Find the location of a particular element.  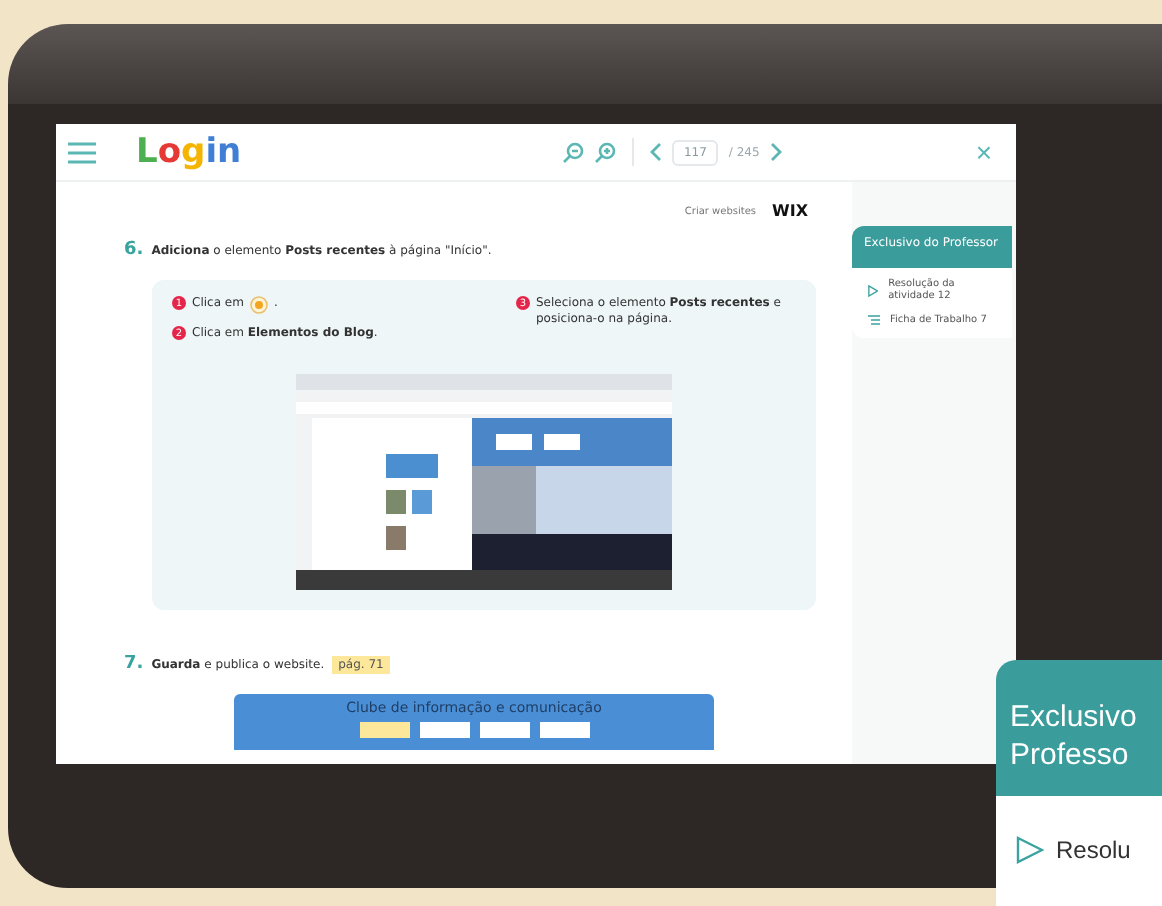

panel-title-line: Exclusivo is located at coordinates (1074, 719).